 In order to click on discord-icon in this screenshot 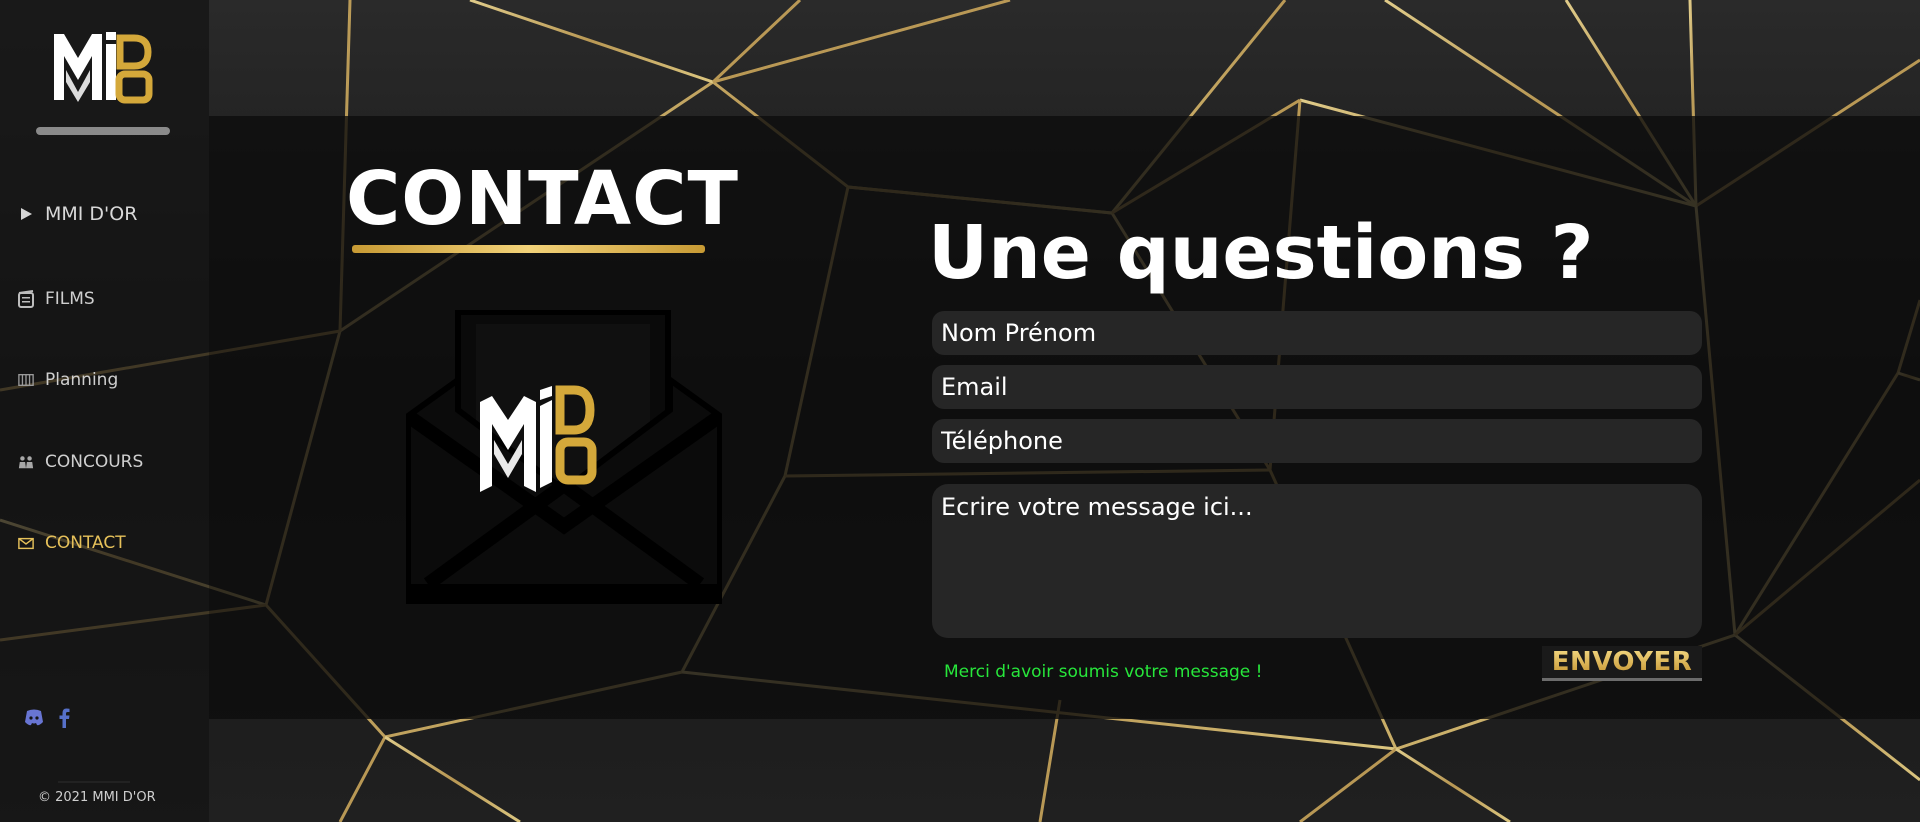, I will do `click(34, 718)`.